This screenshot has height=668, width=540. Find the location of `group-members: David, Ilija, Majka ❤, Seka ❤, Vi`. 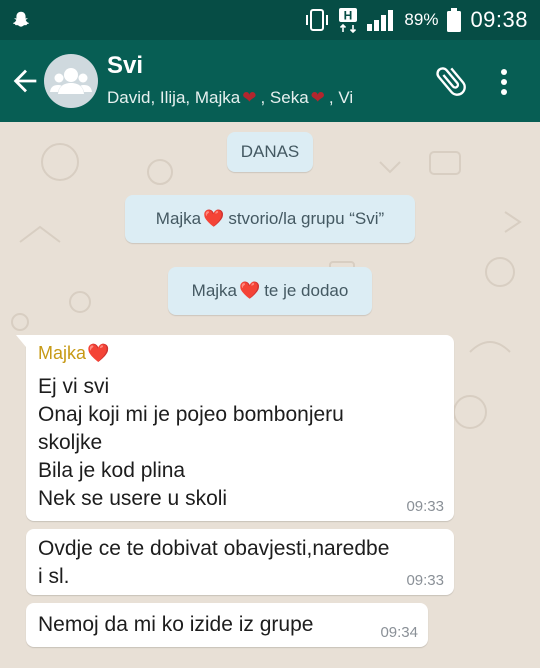

group-members: David, Ilija, Majka ❤, Seka ❤, Vi is located at coordinates (230, 98).